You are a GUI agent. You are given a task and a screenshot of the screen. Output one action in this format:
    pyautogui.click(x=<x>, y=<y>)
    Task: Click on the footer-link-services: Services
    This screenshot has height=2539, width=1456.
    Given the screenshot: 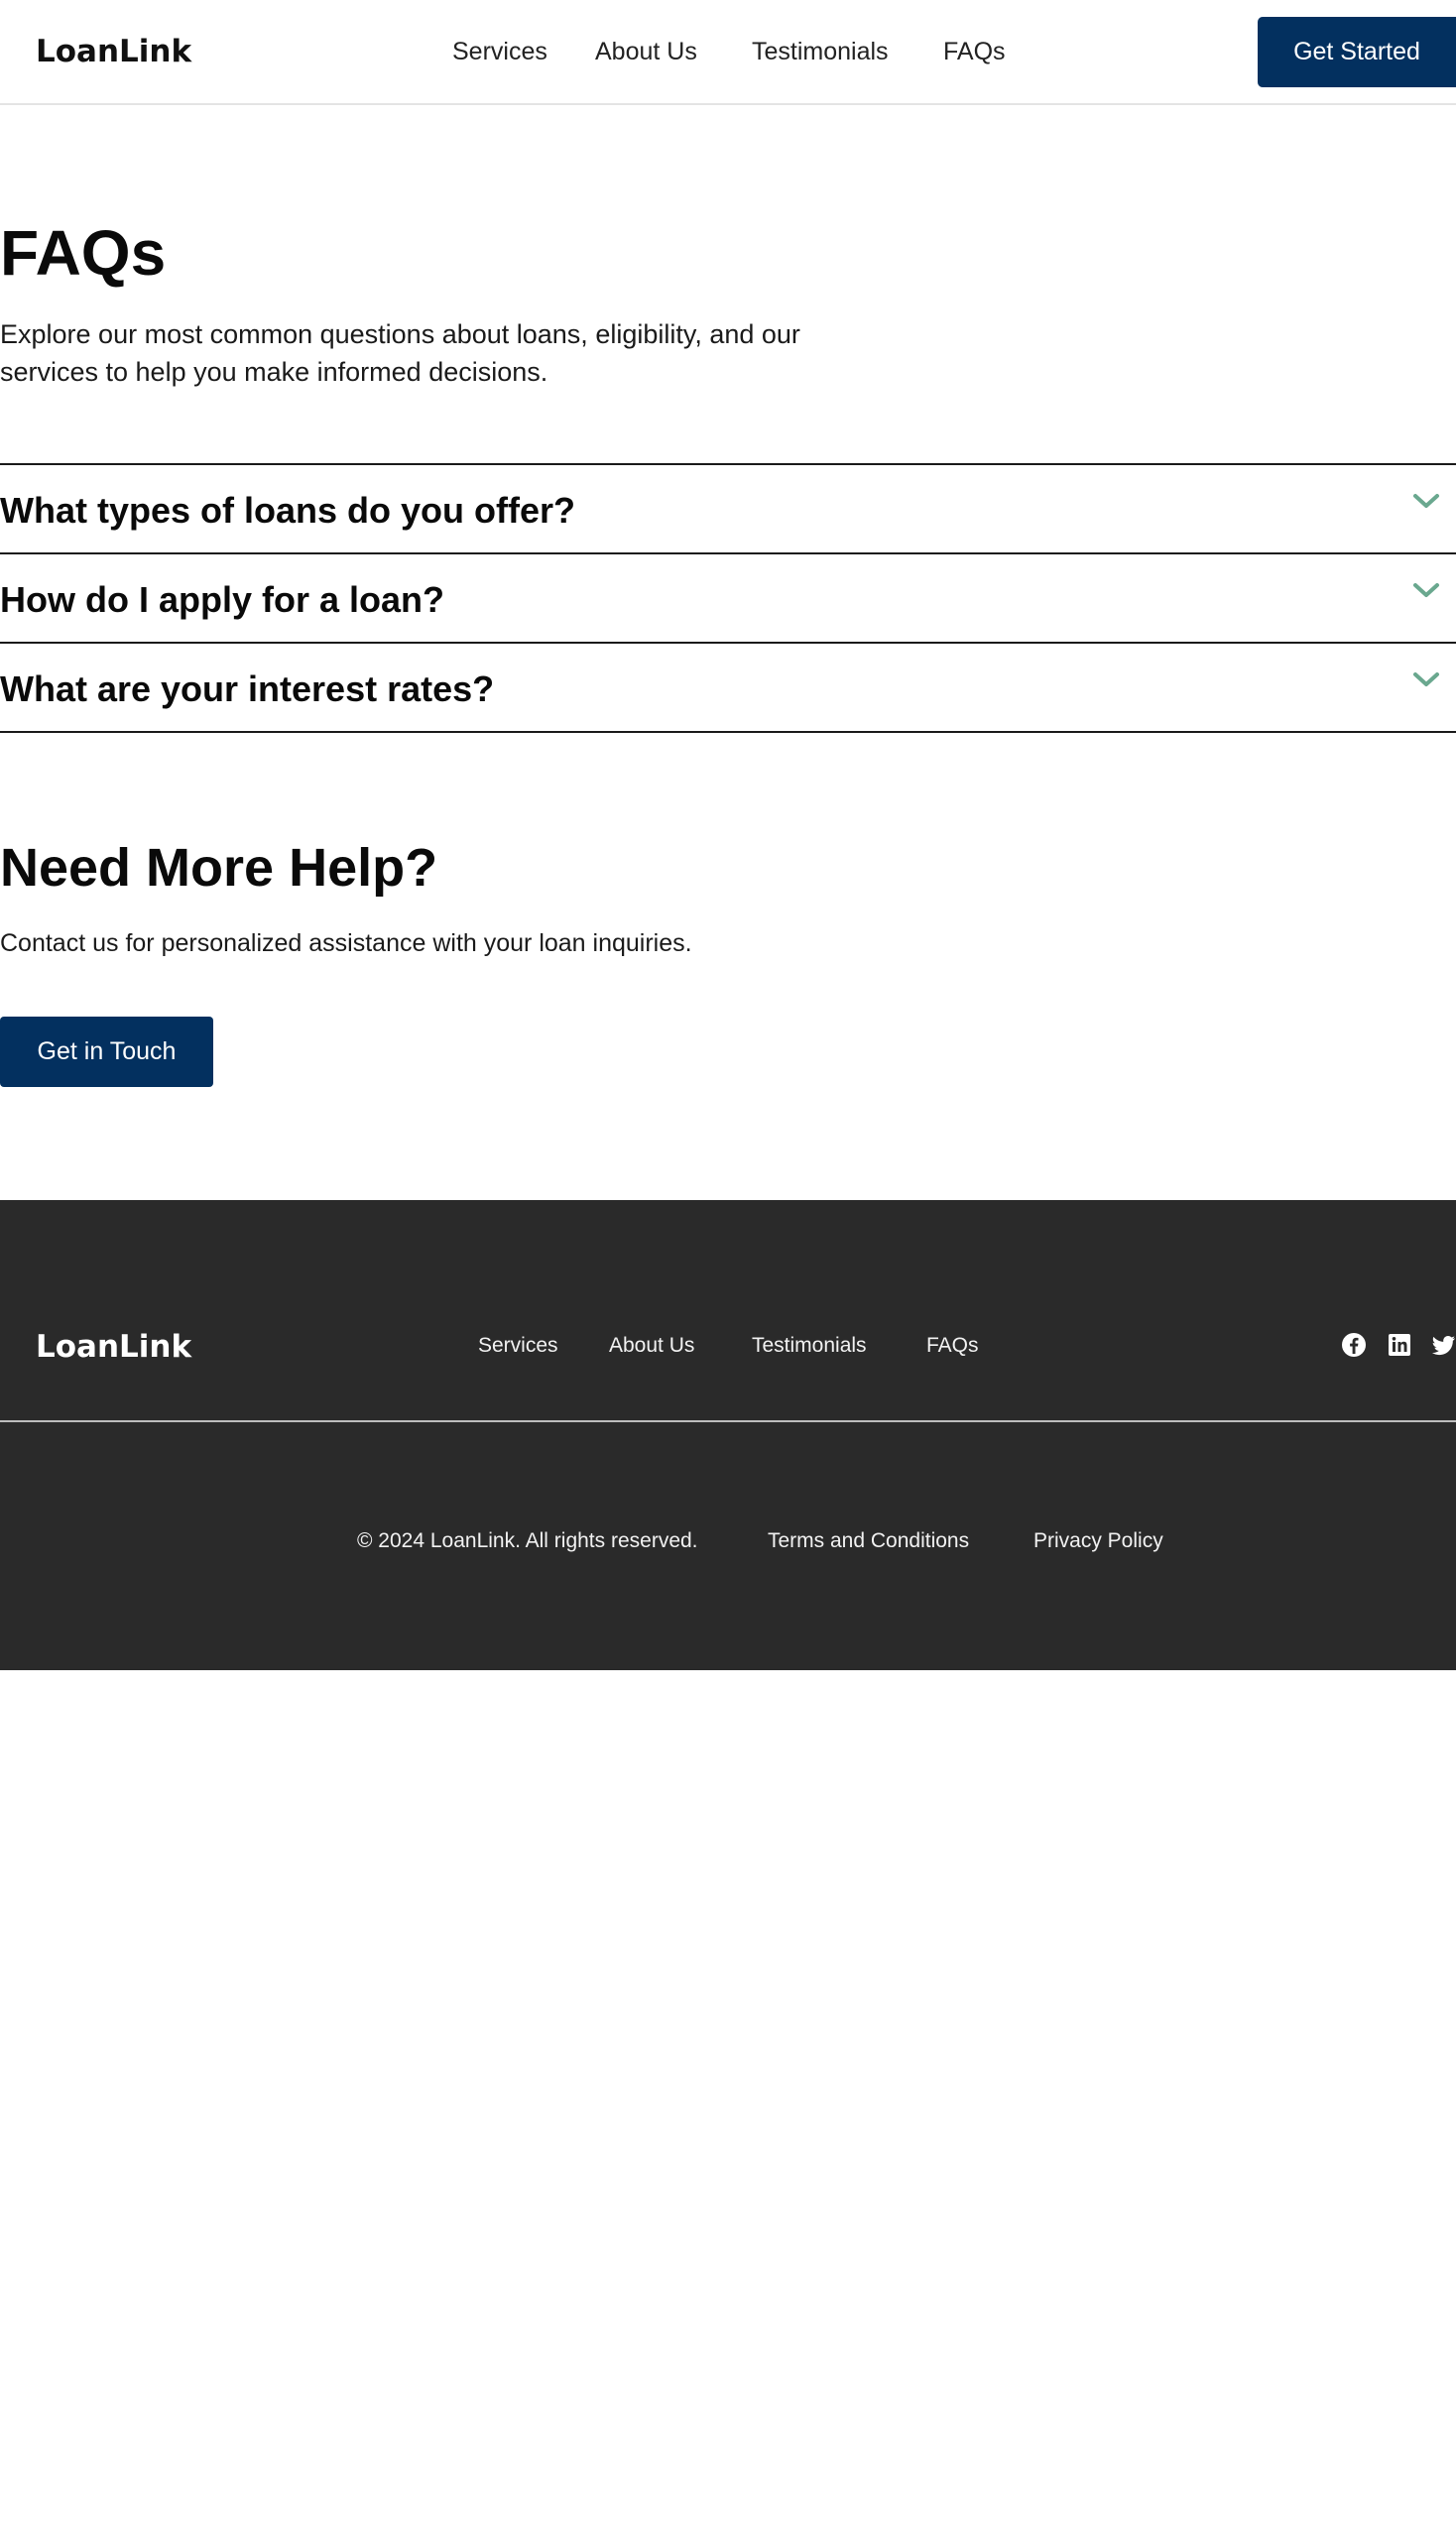 What is the action you would take?
    pyautogui.click(x=518, y=1346)
    